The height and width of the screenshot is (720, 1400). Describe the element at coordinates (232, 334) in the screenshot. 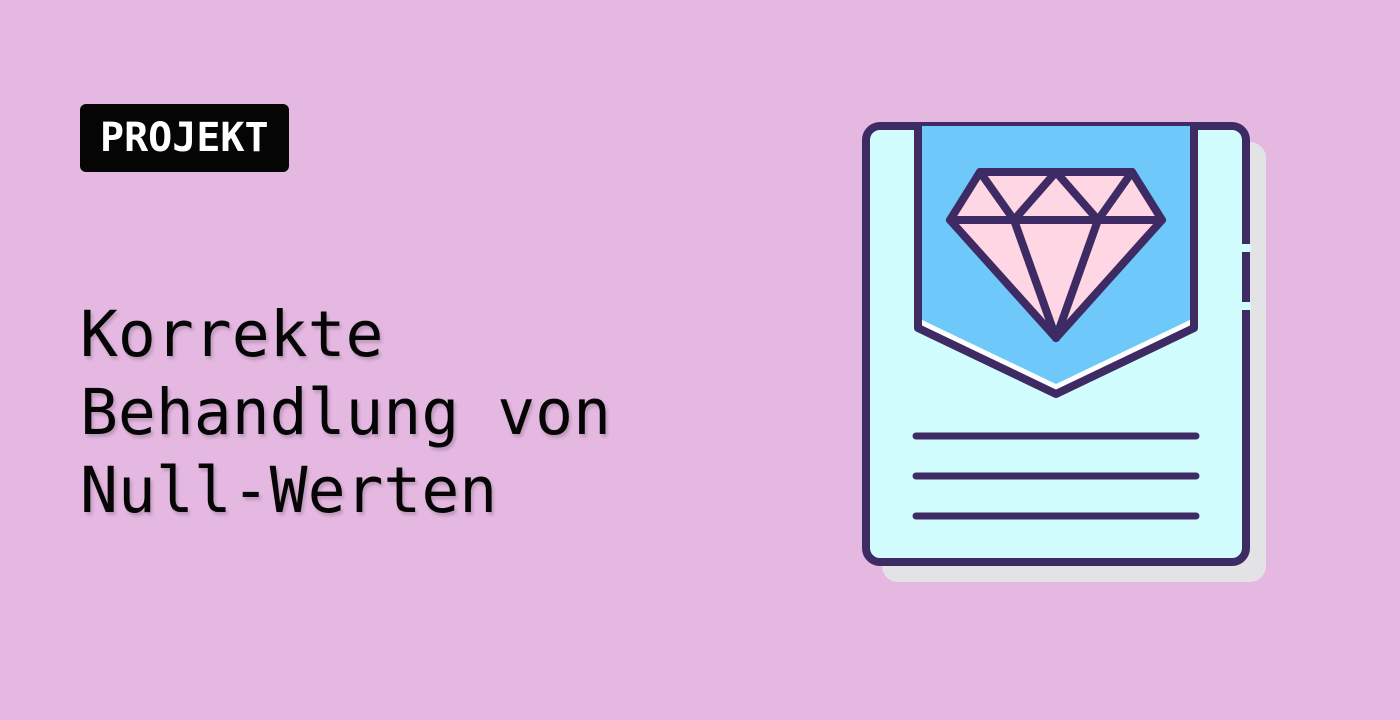

I see `title-line-1: Korrekte` at that location.